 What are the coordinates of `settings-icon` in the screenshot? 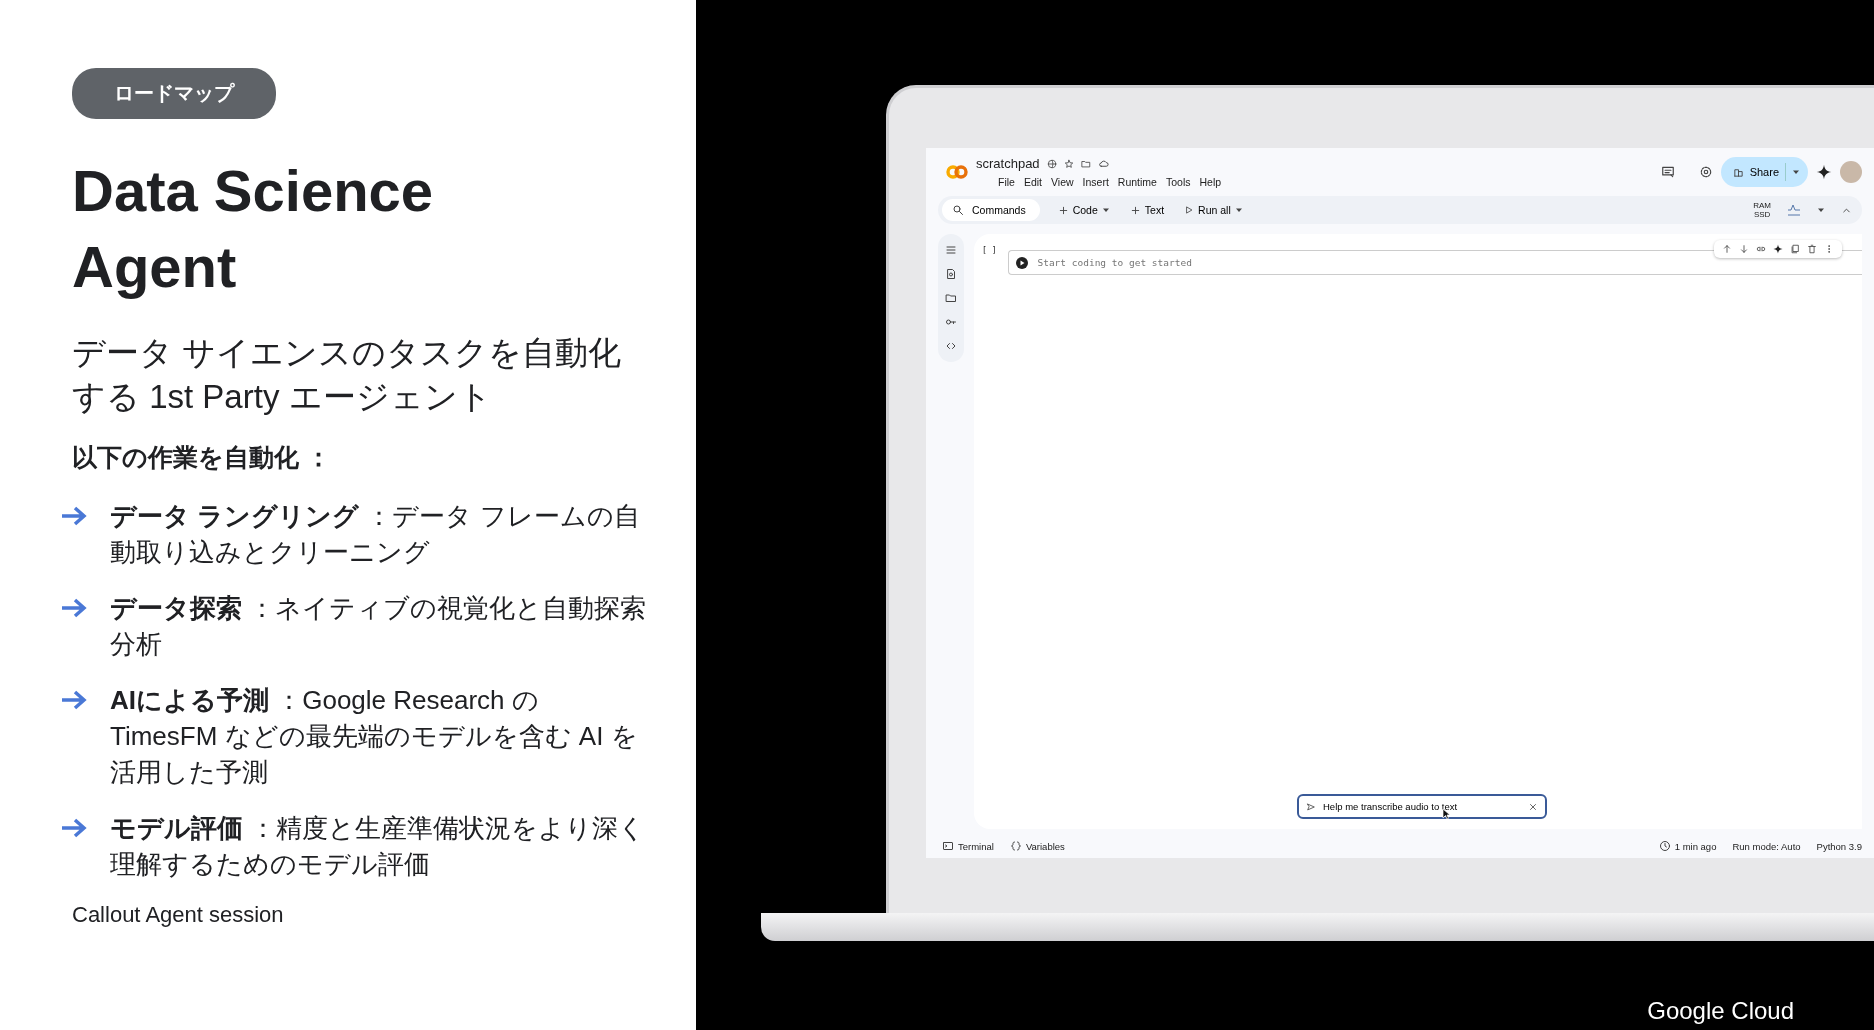 It's located at (1705, 172).